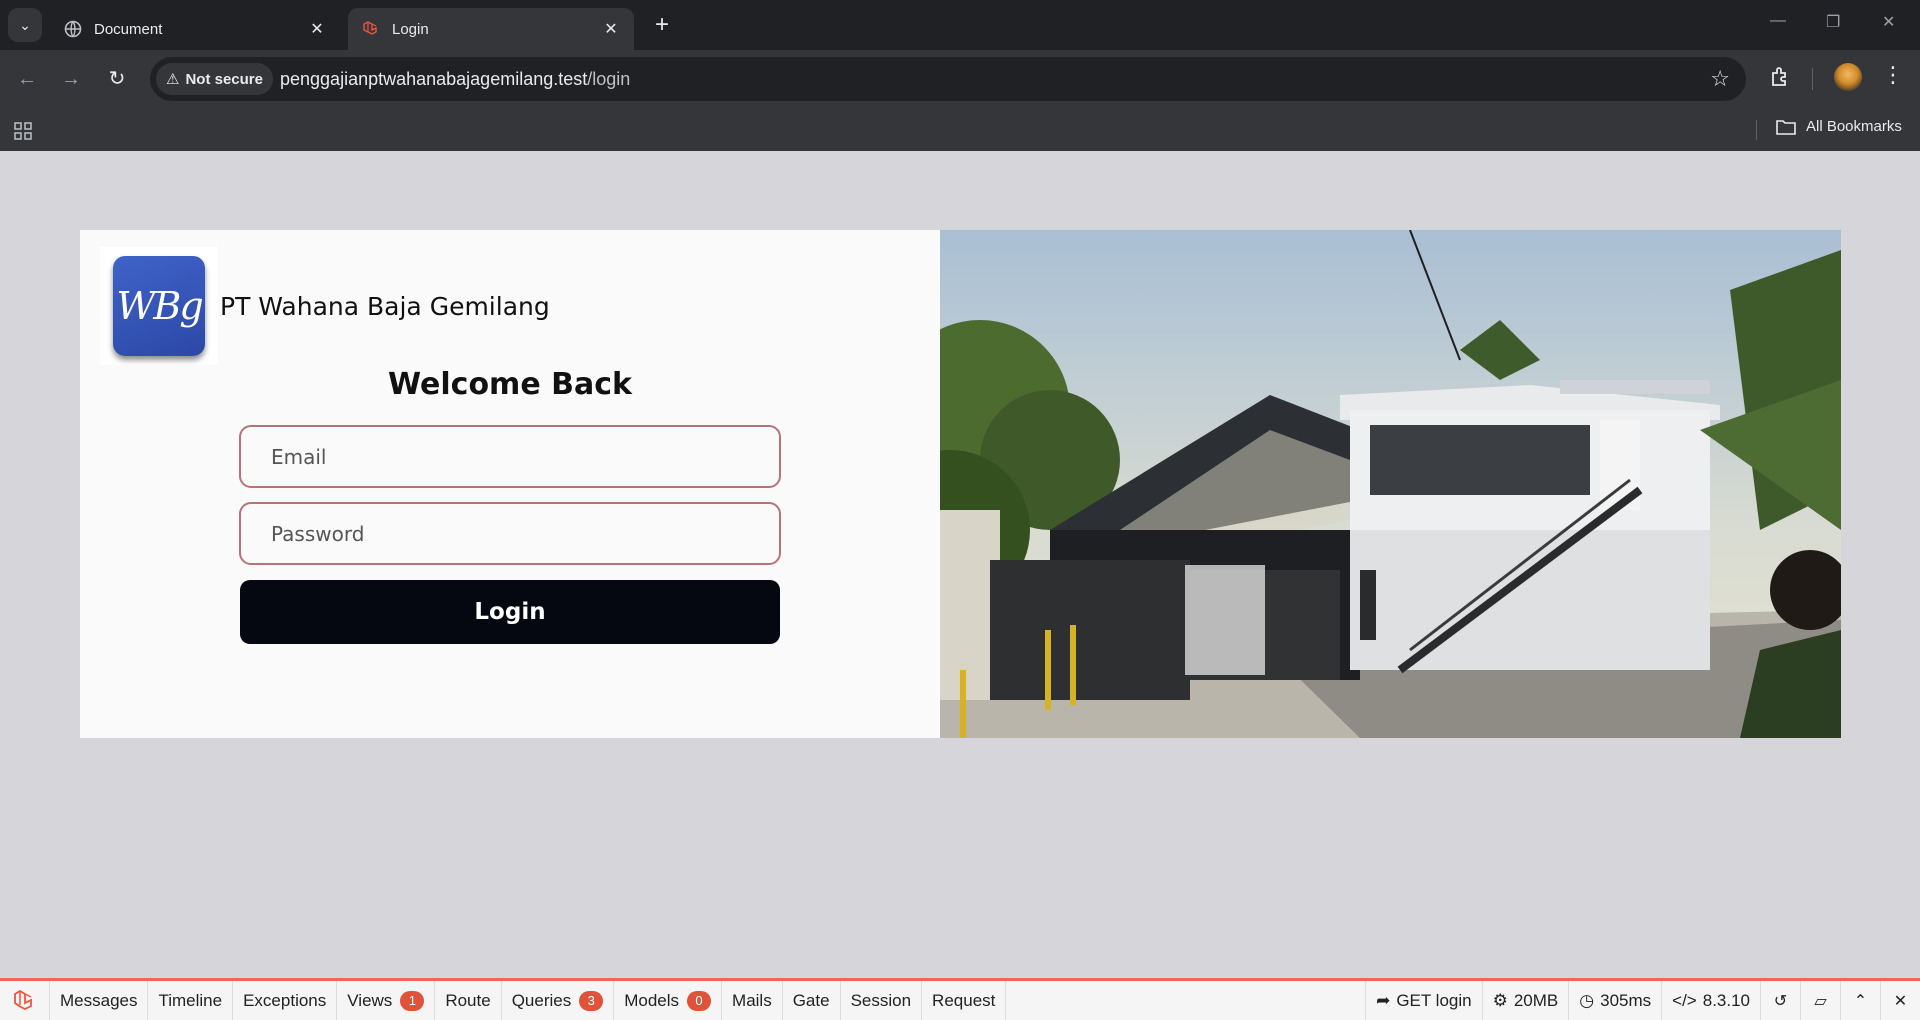 This screenshot has width=1920, height=1020. I want to click on toolbar-divider, so click(1812, 79).